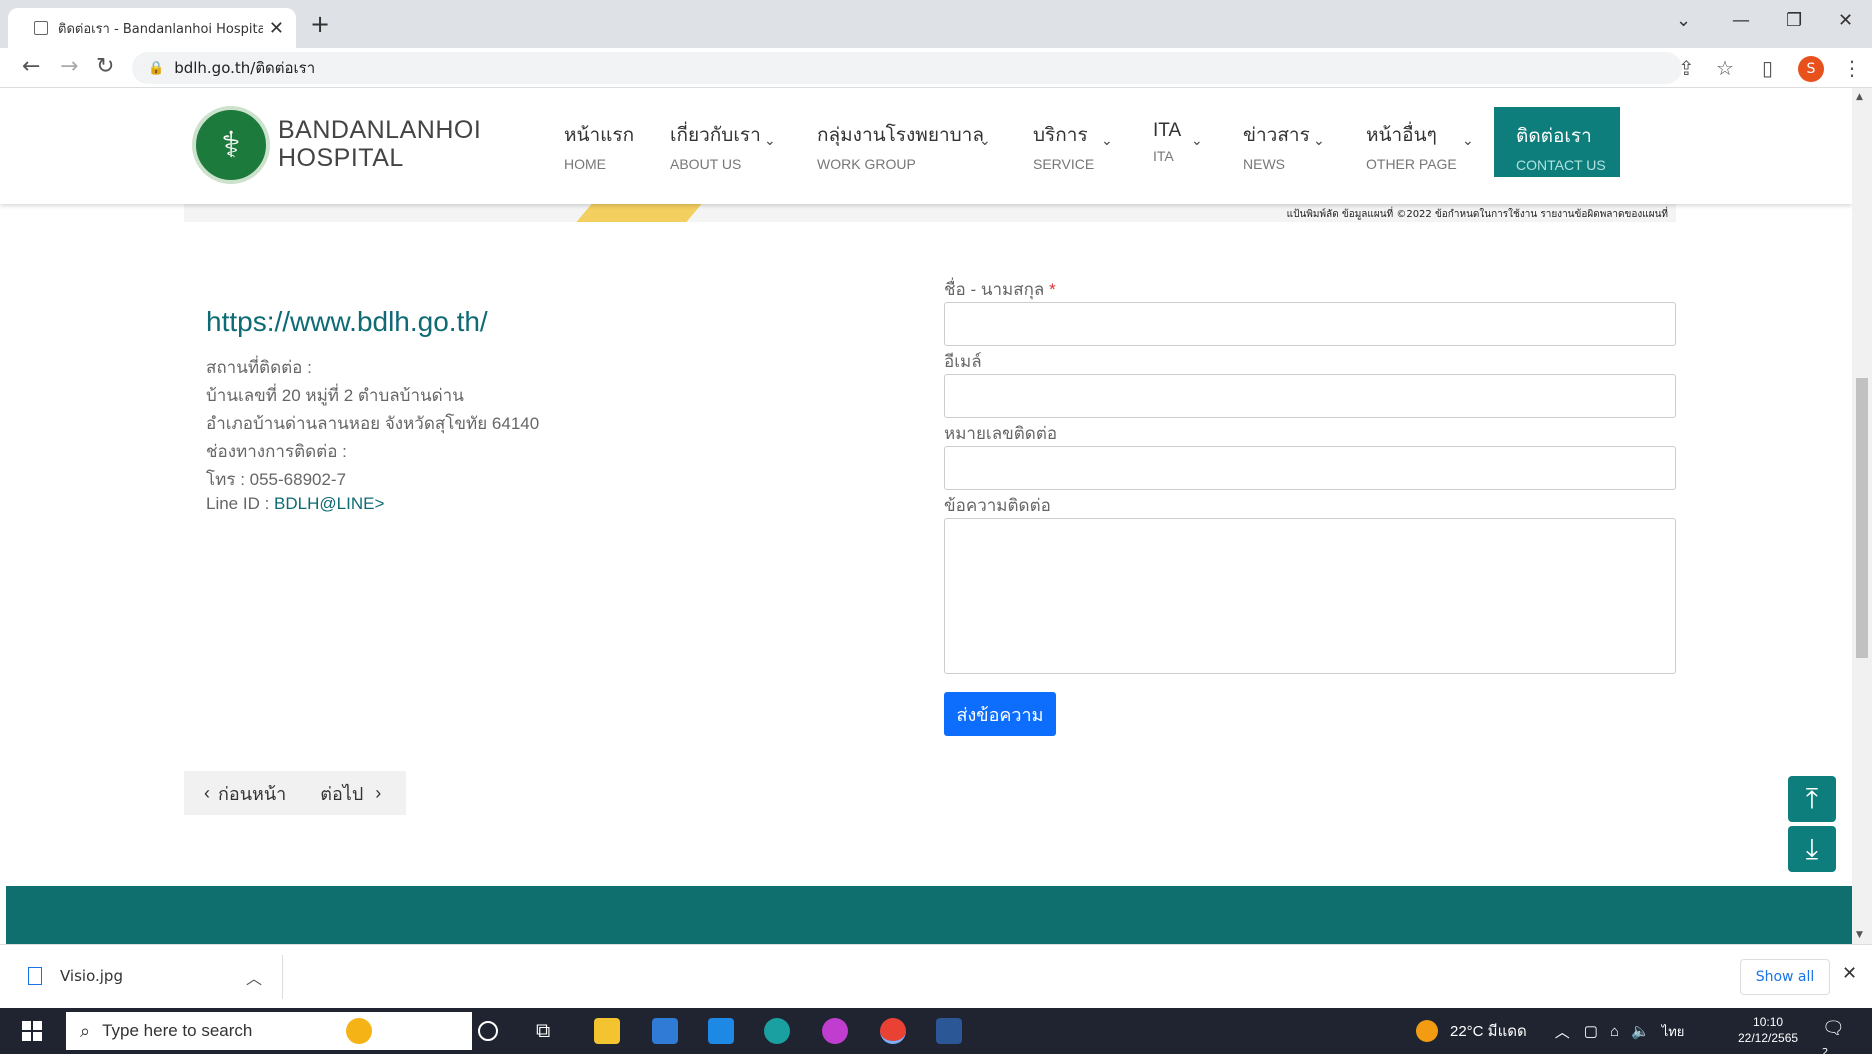 The width and height of the screenshot is (1872, 1060). What do you see at coordinates (1310, 396) in the screenshot?
I see `email-field` at bounding box center [1310, 396].